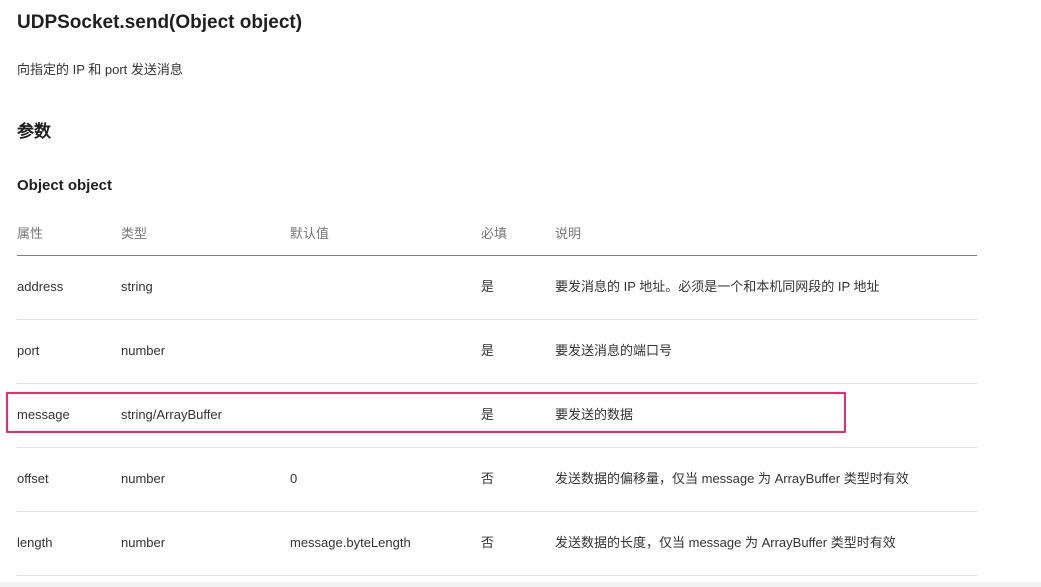 The height and width of the screenshot is (587, 1041). What do you see at coordinates (34, 131) in the screenshot?
I see `params-heading: 参数` at bounding box center [34, 131].